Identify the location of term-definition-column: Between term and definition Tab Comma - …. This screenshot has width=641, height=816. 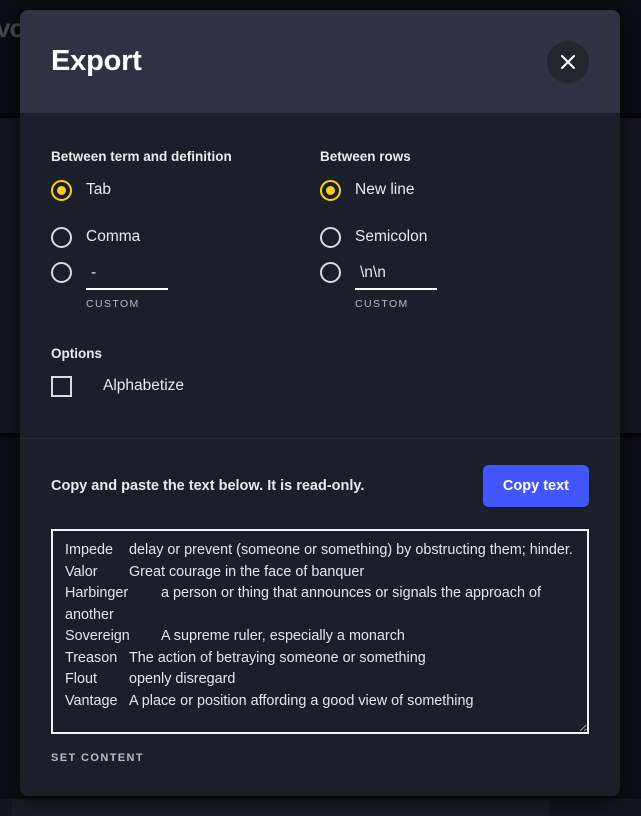
(185, 211).